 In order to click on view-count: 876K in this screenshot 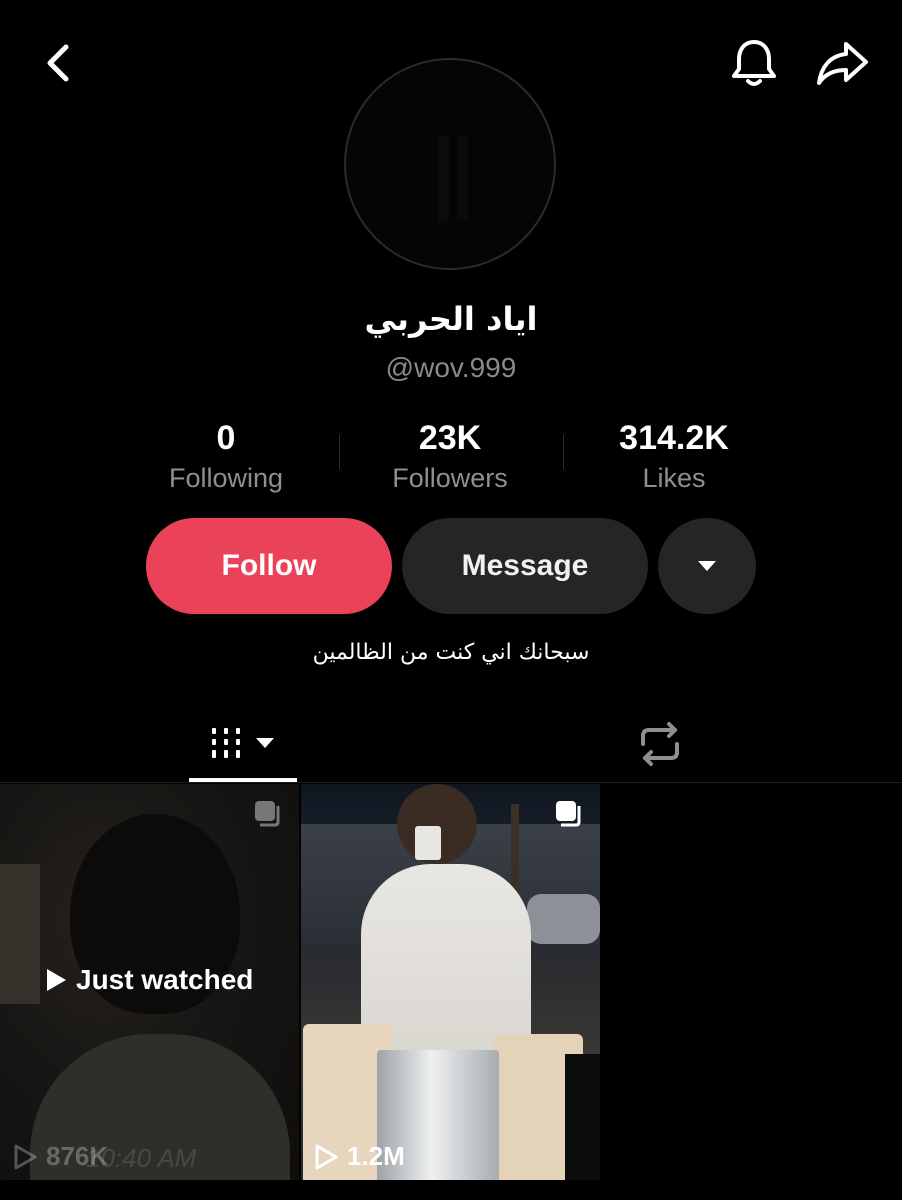, I will do `click(60, 1156)`.